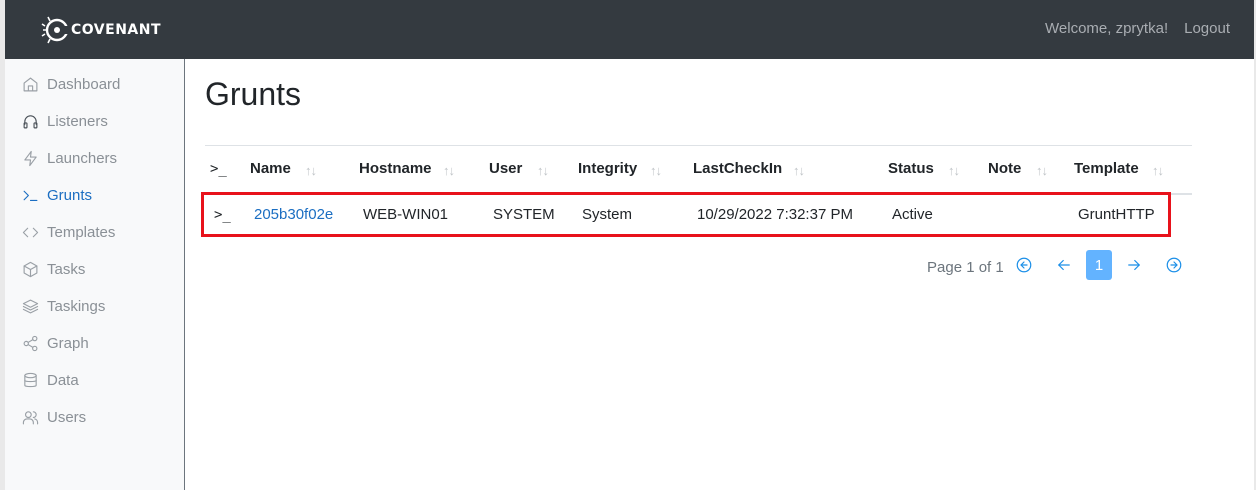 This screenshot has width=1256, height=490. What do you see at coordinates (76, 306) in the screenshot?
I see `sidebar-item-label: Taskings` at bounding box center [76, 306].